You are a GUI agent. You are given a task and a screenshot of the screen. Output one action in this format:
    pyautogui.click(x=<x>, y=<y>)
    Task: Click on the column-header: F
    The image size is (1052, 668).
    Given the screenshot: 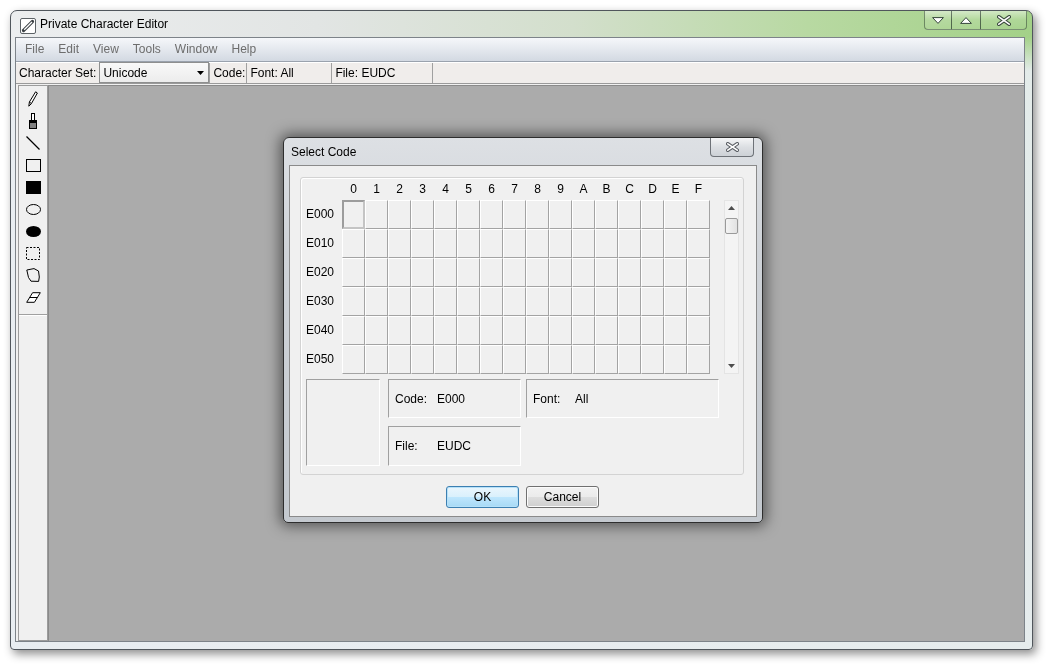 What is the action you would take?
    pyautogui.click(x=698, y=189)
    